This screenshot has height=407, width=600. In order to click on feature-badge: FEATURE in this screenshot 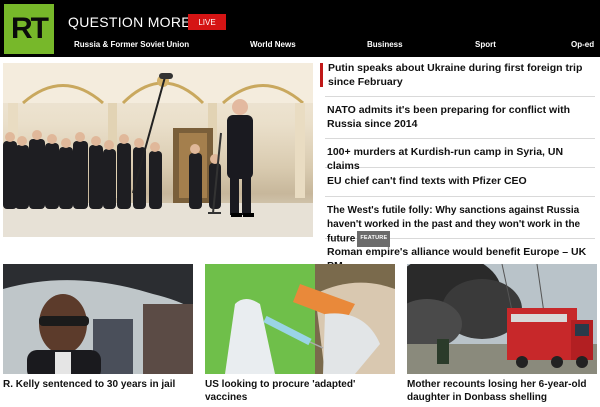, I will do `click(374, 239)`.